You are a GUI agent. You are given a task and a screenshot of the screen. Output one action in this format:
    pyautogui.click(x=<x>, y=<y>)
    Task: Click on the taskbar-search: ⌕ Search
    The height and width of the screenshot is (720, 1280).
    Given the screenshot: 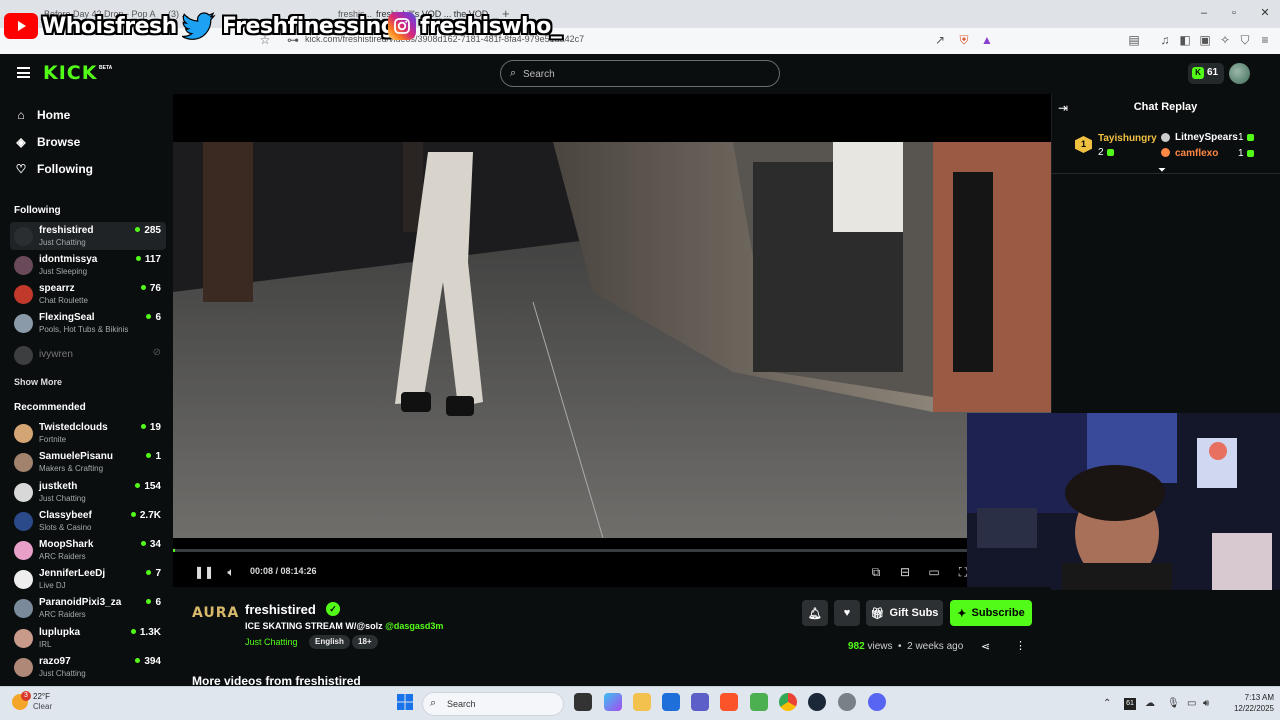 What is the action you would take?
    pyautogui.click(x=493, y=704)
    